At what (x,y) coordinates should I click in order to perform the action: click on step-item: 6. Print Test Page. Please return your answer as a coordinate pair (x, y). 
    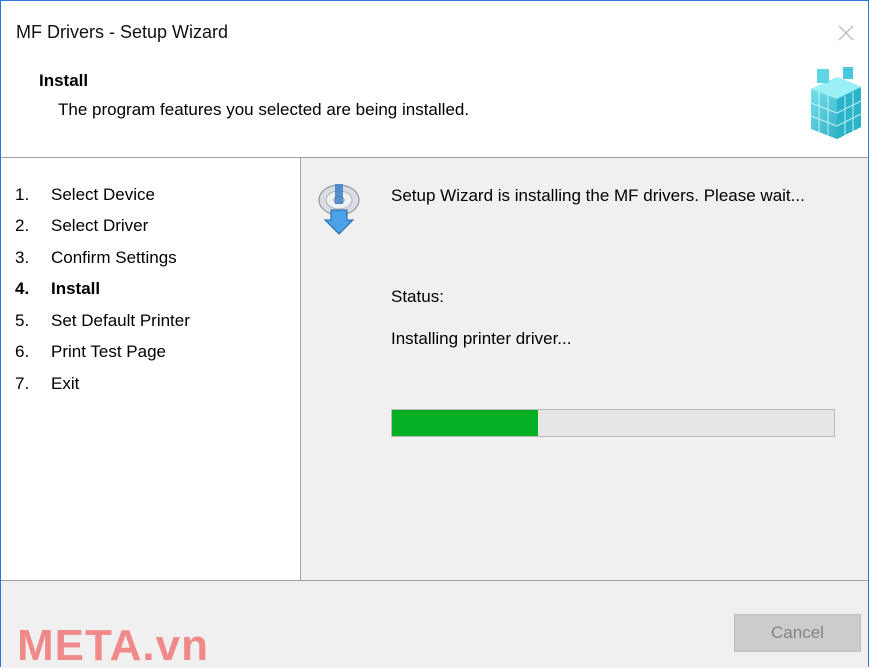
    Looking at the image, I should click on (90, 352).